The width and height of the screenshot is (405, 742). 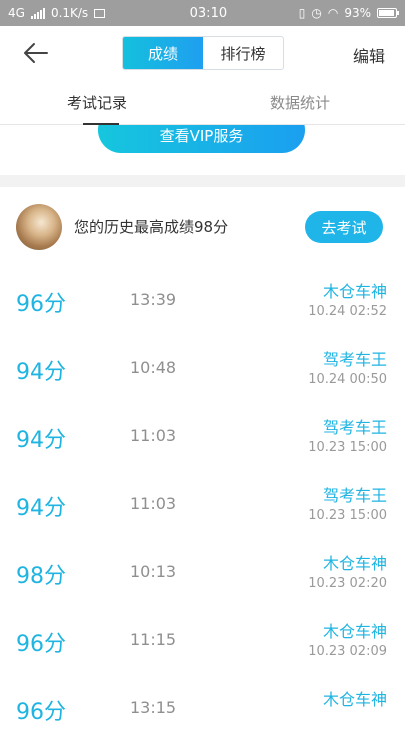 What do you see at coordinates (300, 102) in the screenshot?
I see `tab-data-stats: 数据统计` at bounding box center [300, 102].